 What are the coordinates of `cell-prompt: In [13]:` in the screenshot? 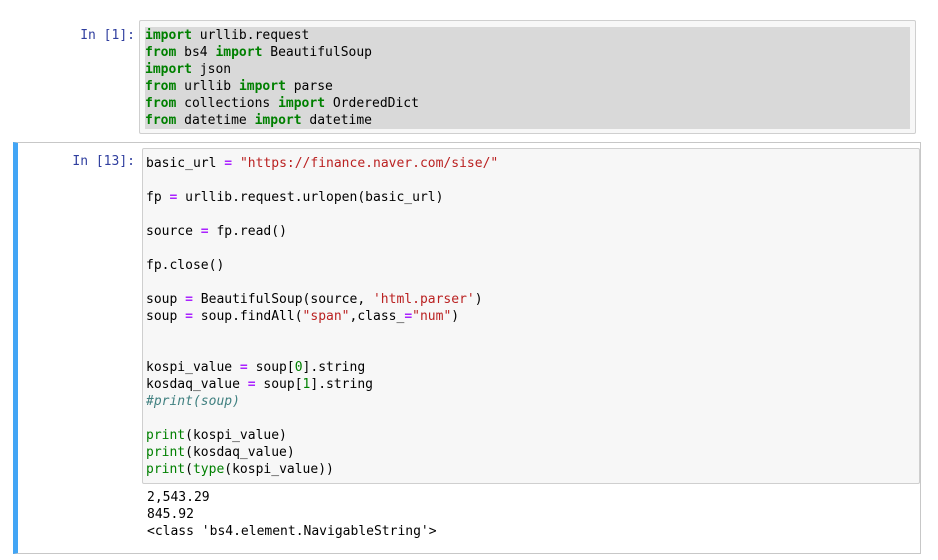 It's located at (103, 161).